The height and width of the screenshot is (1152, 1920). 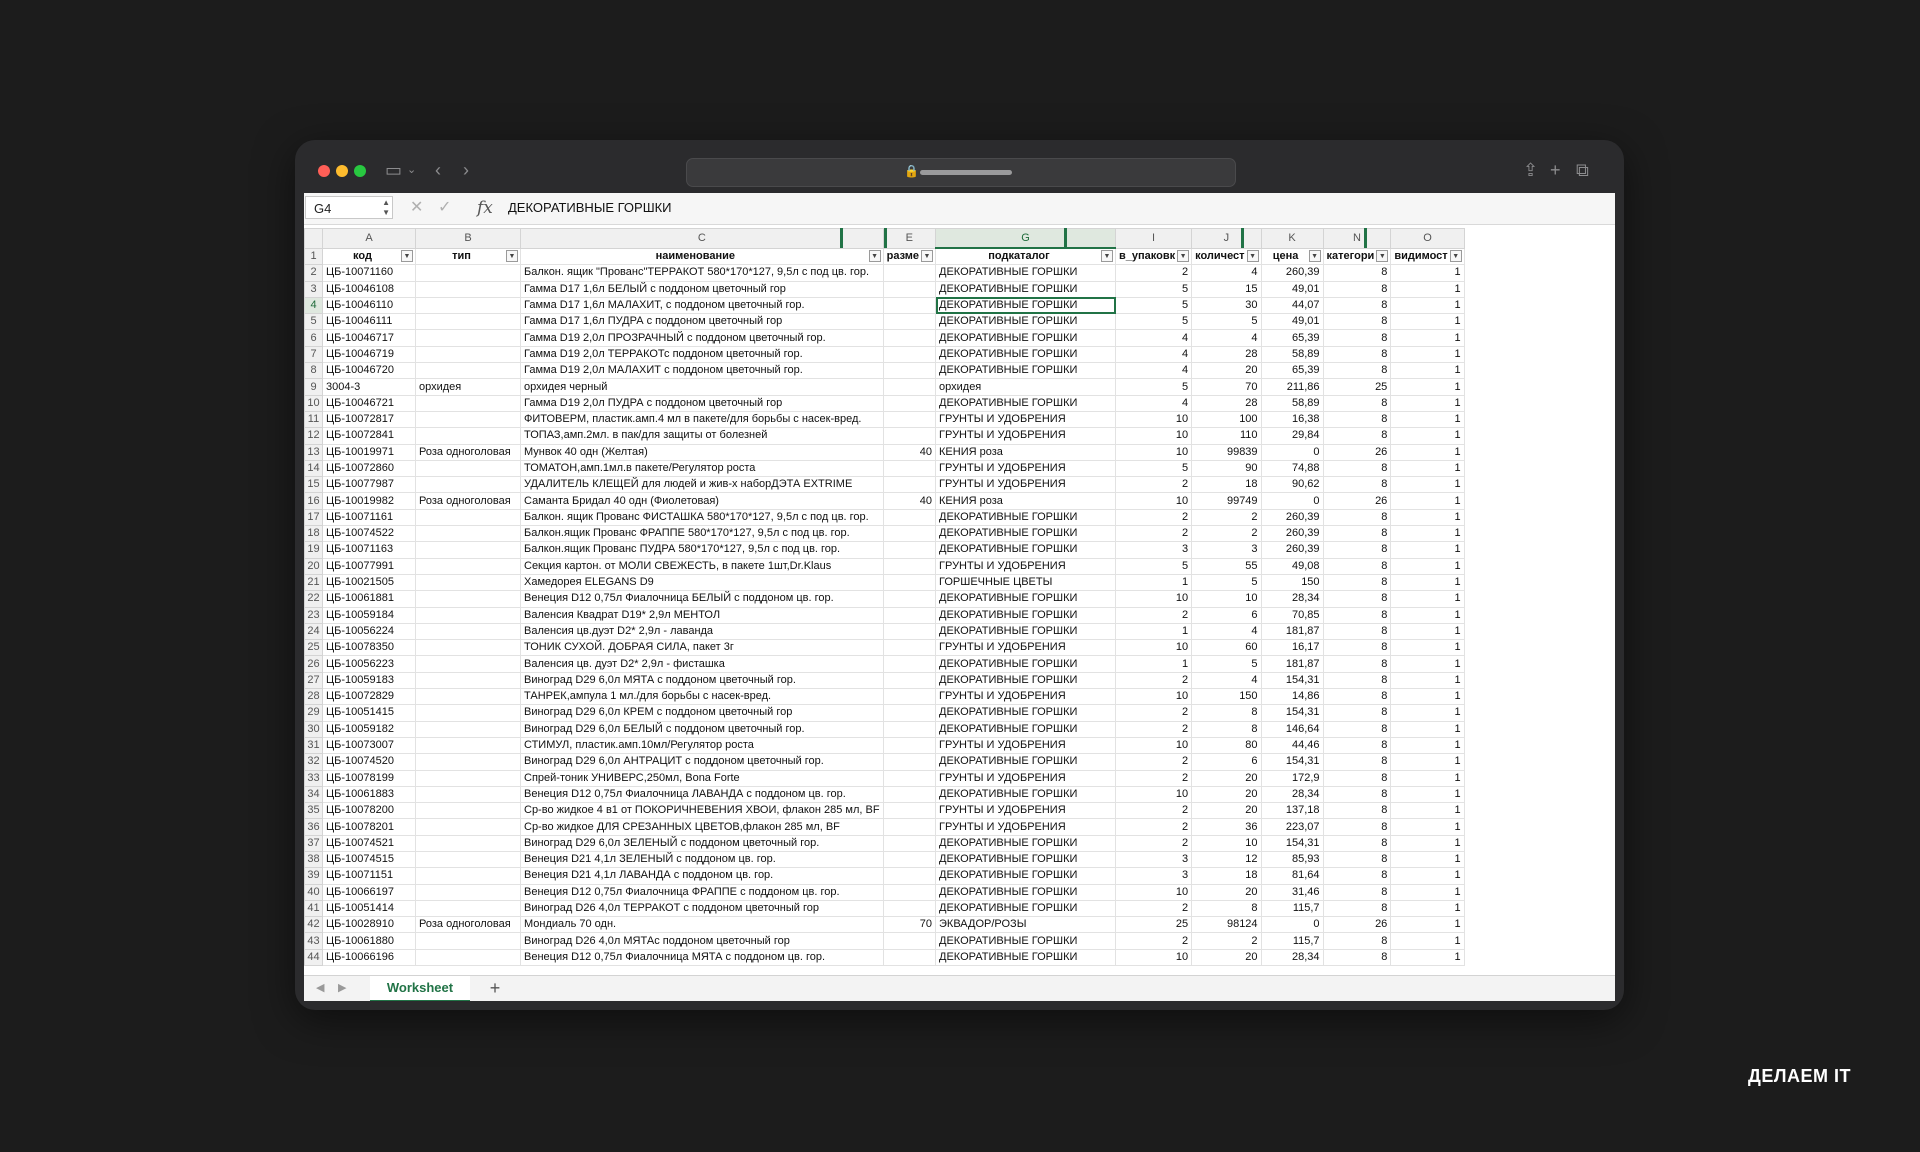 I want to click on table-cell: Хамедорея ELEGANS D9, so click(x=702, y=582).